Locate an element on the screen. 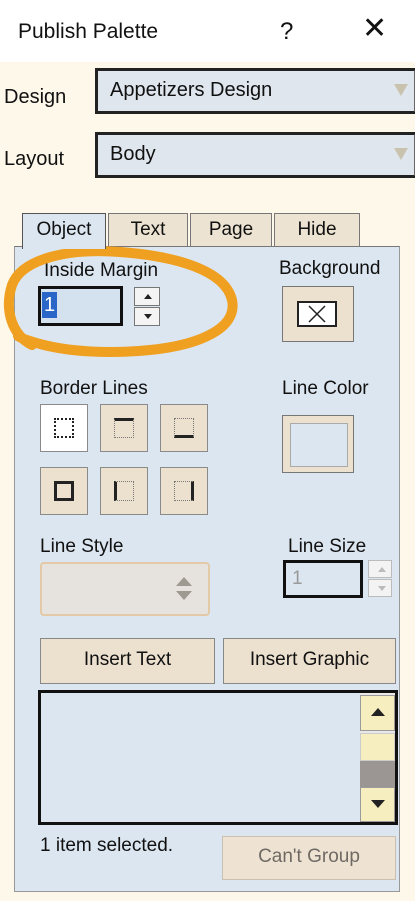 Image resolution: width=415 pixels, height=901 pixels. border-top-button is located at coordinates (124, 428).